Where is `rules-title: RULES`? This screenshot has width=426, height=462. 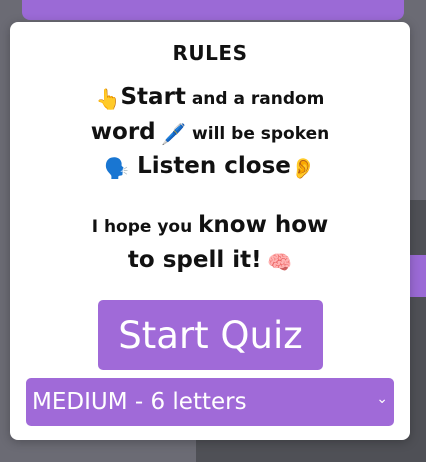
rules-title: RULES is located at coordinates (210, 53).